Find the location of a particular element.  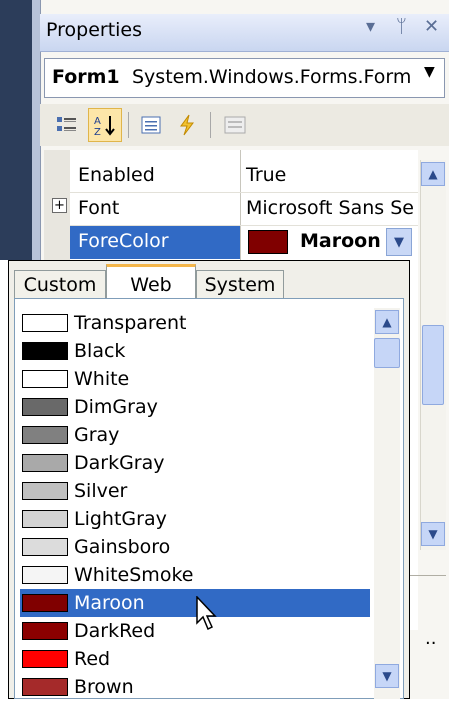

tab-label: System is located at coordinates (240, 285).